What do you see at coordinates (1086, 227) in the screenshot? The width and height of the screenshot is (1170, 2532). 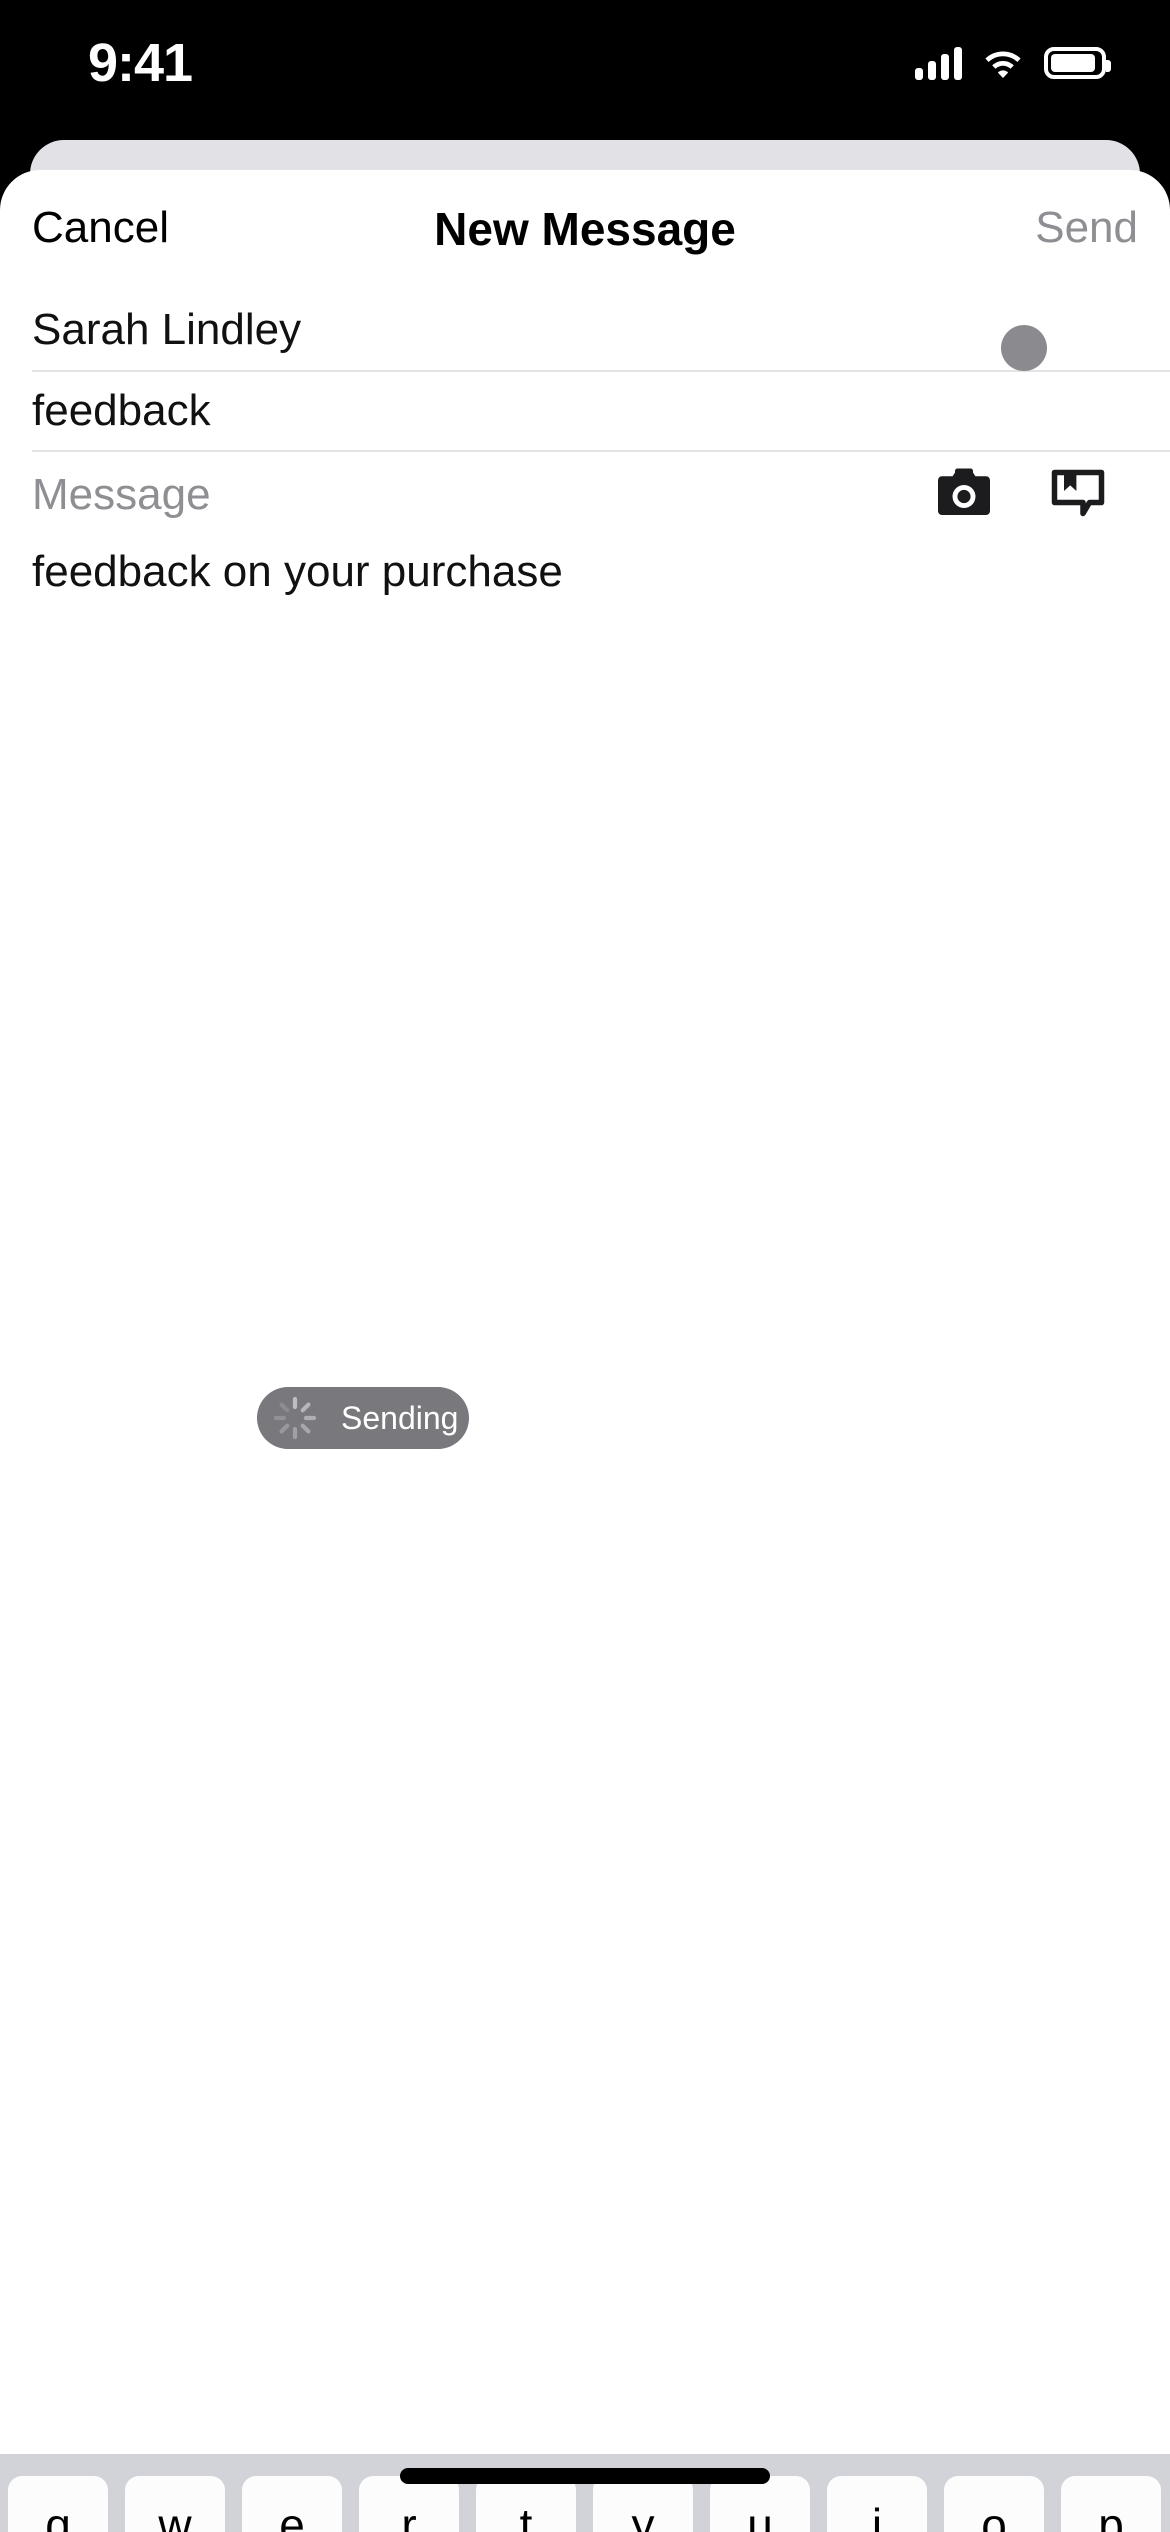 I see `send-button: Send` at bounding box center [1086, 227].